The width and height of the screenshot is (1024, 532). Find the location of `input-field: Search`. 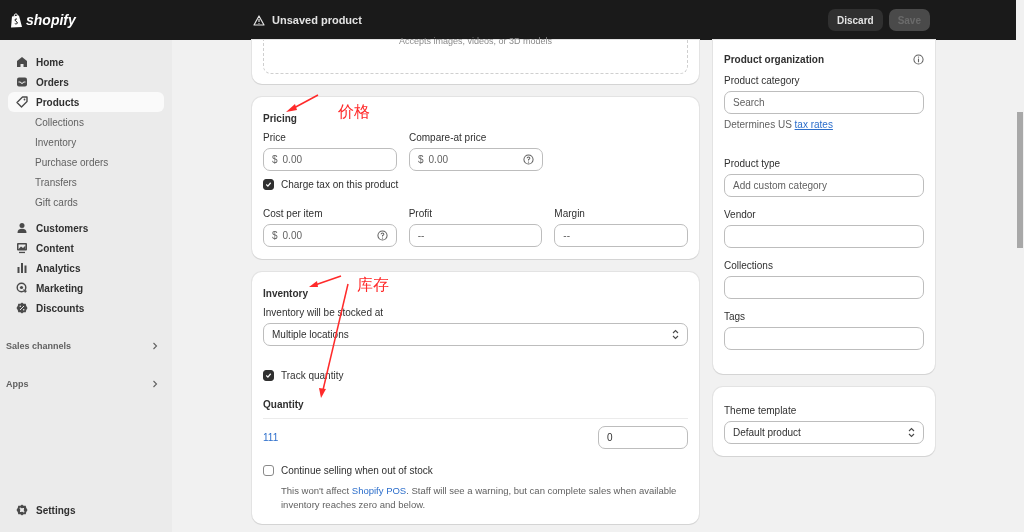

input-field: Search is located at coordinates (824, 102).